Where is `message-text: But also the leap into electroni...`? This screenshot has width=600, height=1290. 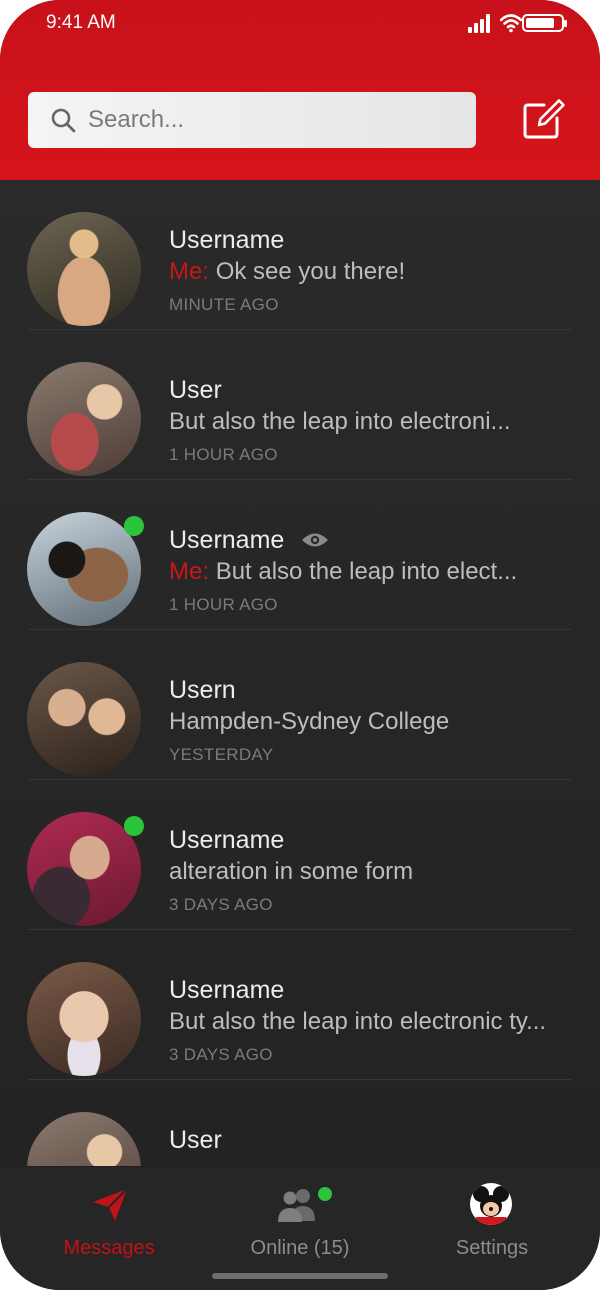
message-text: But also the leap into electroni... is located at coordinates (340, 421).